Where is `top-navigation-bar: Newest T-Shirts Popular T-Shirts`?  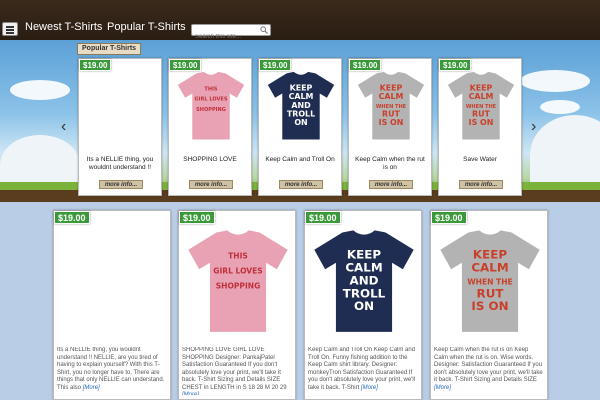
top-navigation-bar: Newest T-Shirts Popular T-Shirts is located at coordinates (300, 21).